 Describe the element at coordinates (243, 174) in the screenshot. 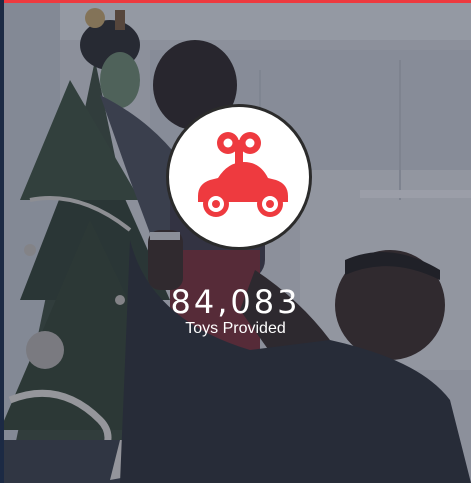

I see `wind-up-toy-car-icon` at that location.